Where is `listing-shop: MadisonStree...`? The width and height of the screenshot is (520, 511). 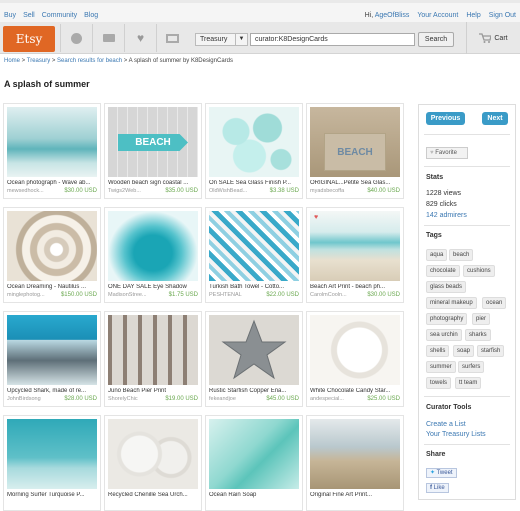
listing-shop: MadisonStree... is located at coordinates (136, 295).